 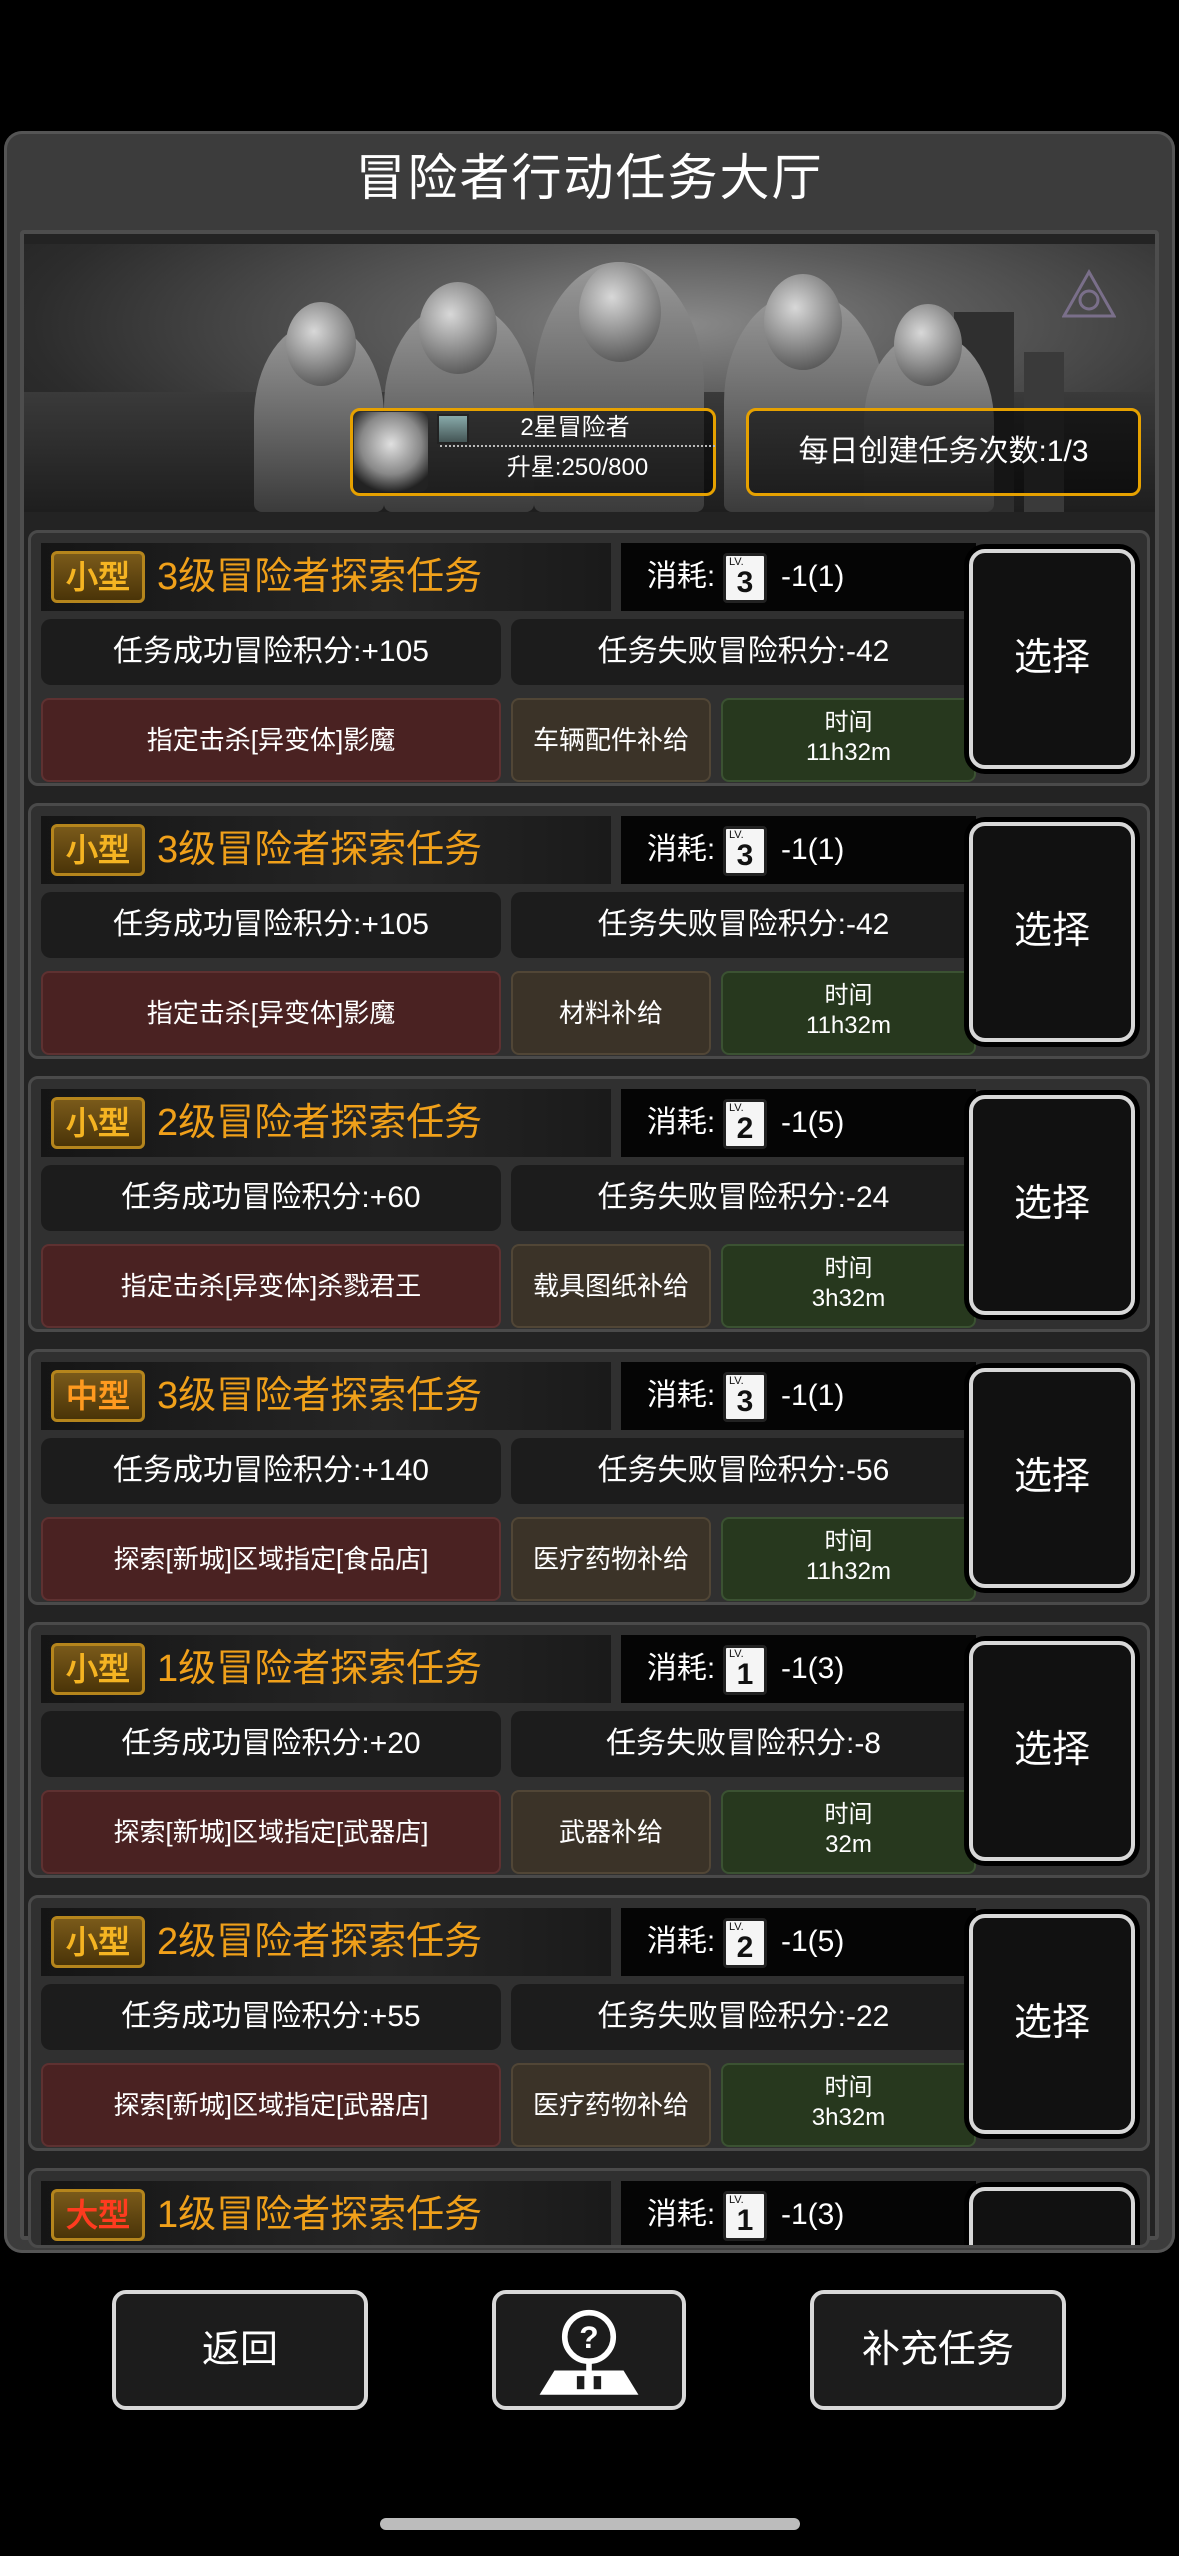 What do you see at coordinates (391, 452) in the screenshot?
I see `avatar` at bounding box center [391, 452].